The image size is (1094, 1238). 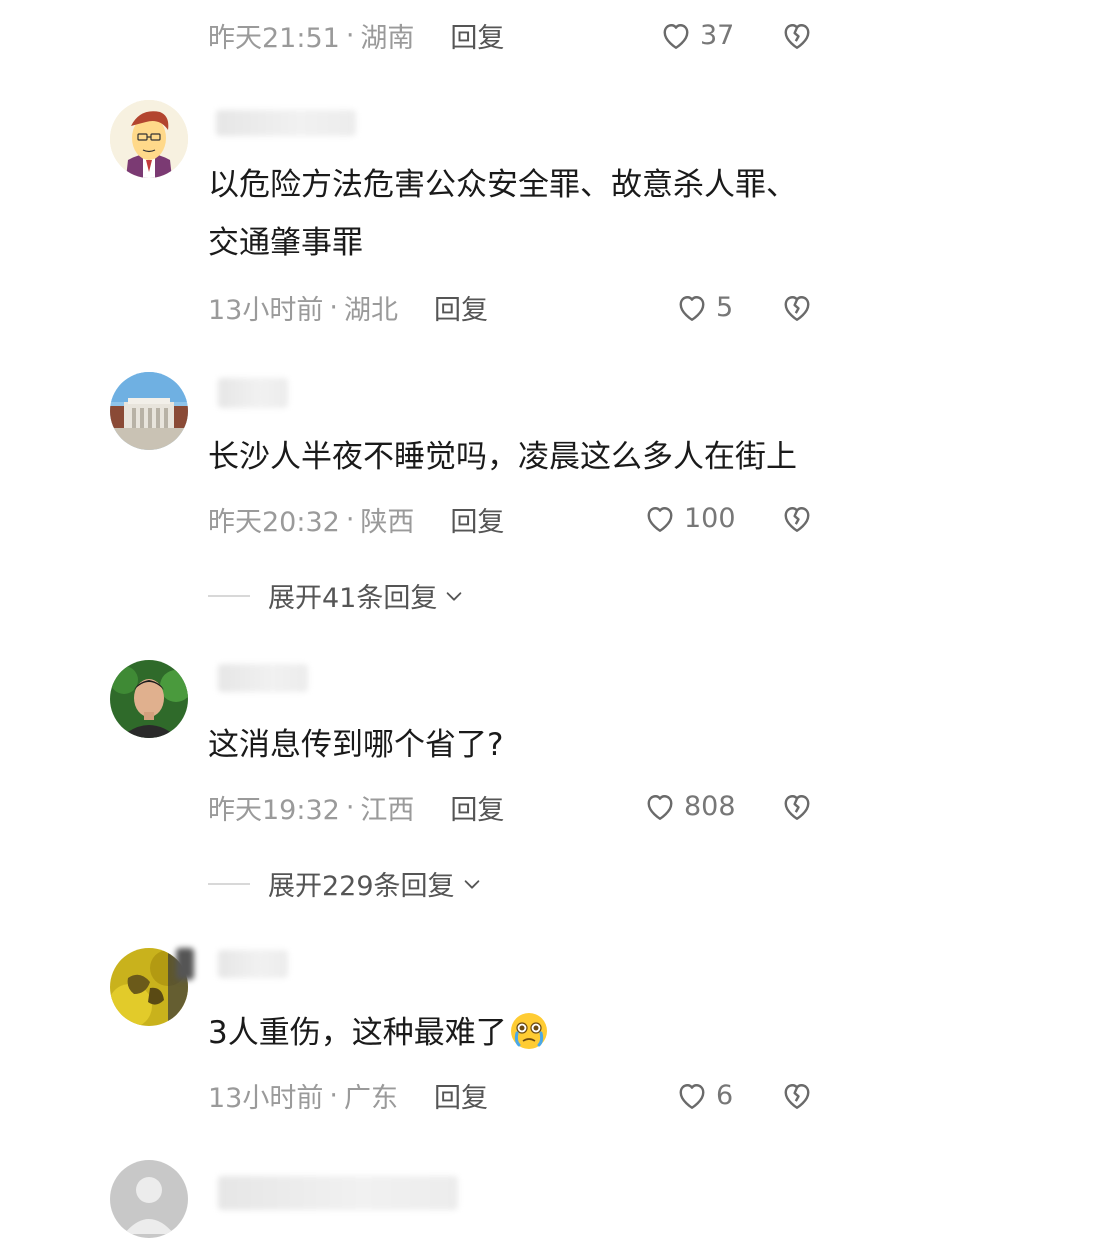 What do you see at coordinates (274, 810) in the screenshot?
I see `comment-time: 昨天19:32` at bounding box center [274, 810].